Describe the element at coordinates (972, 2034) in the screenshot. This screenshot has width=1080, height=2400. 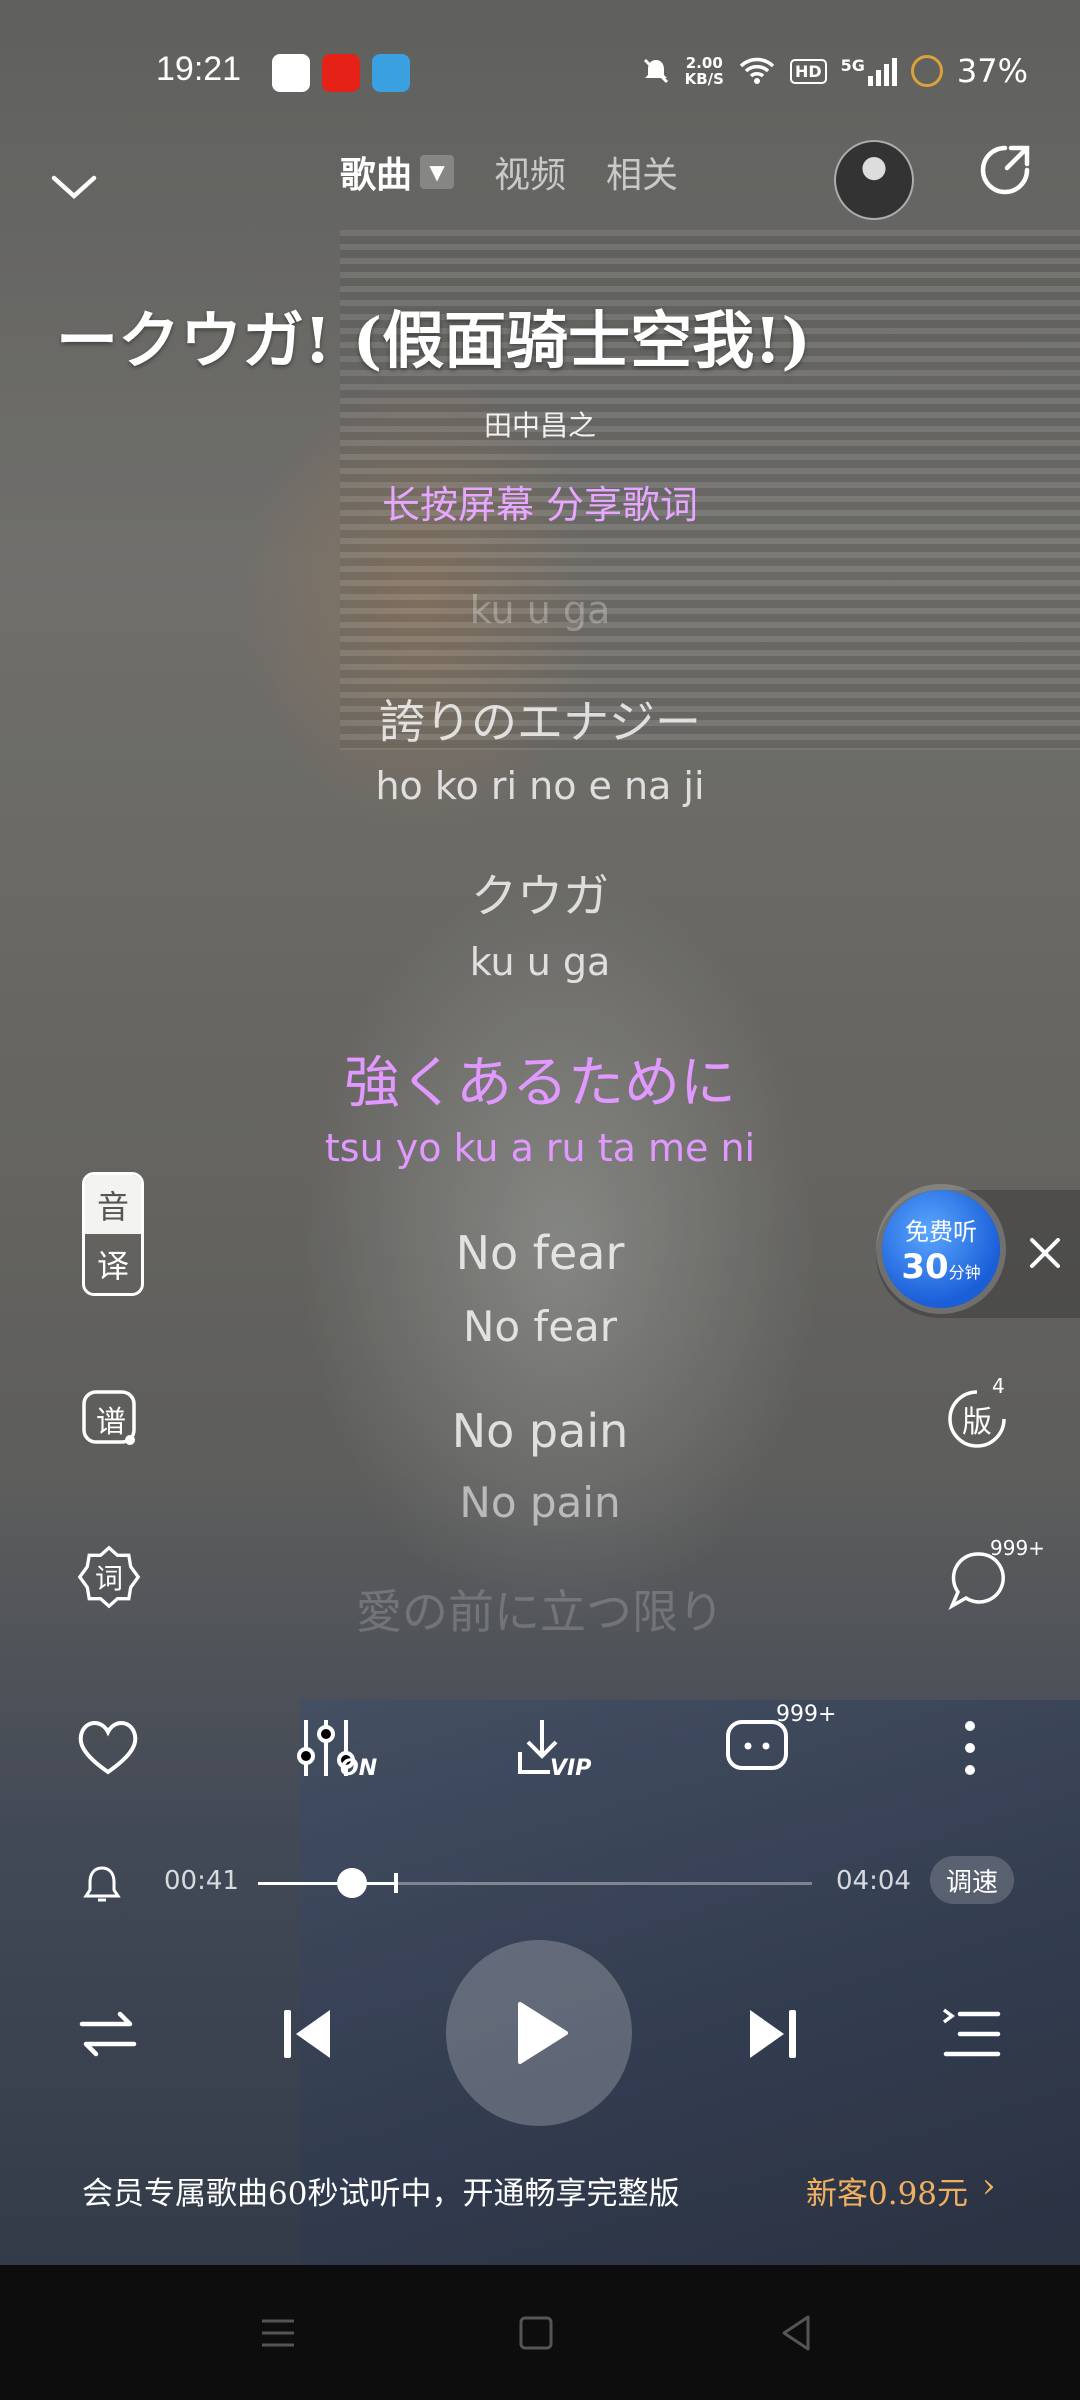
I see `playlist-icon` at that location.